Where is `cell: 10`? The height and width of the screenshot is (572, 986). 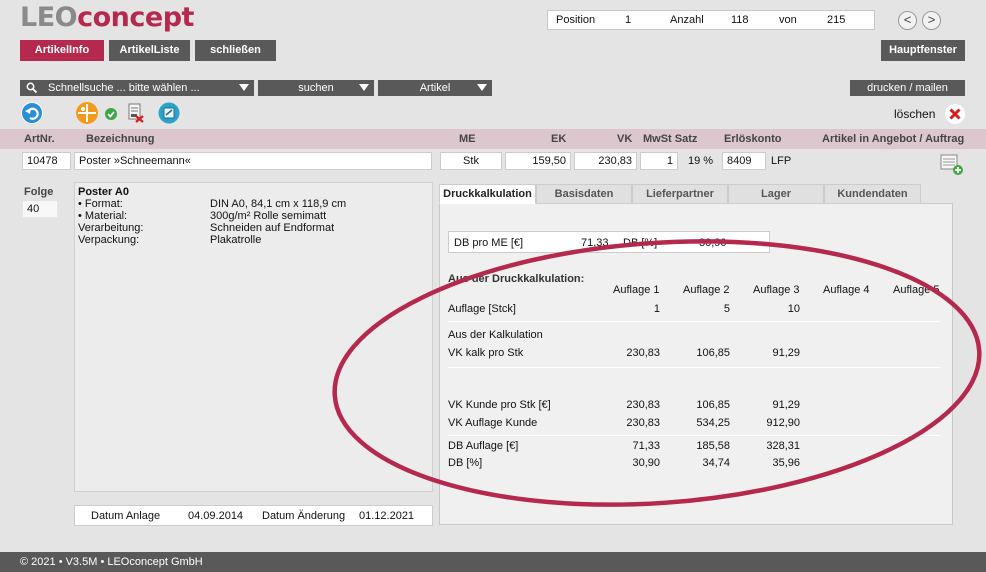
cell: 10 is located at coordinates (793, 309).